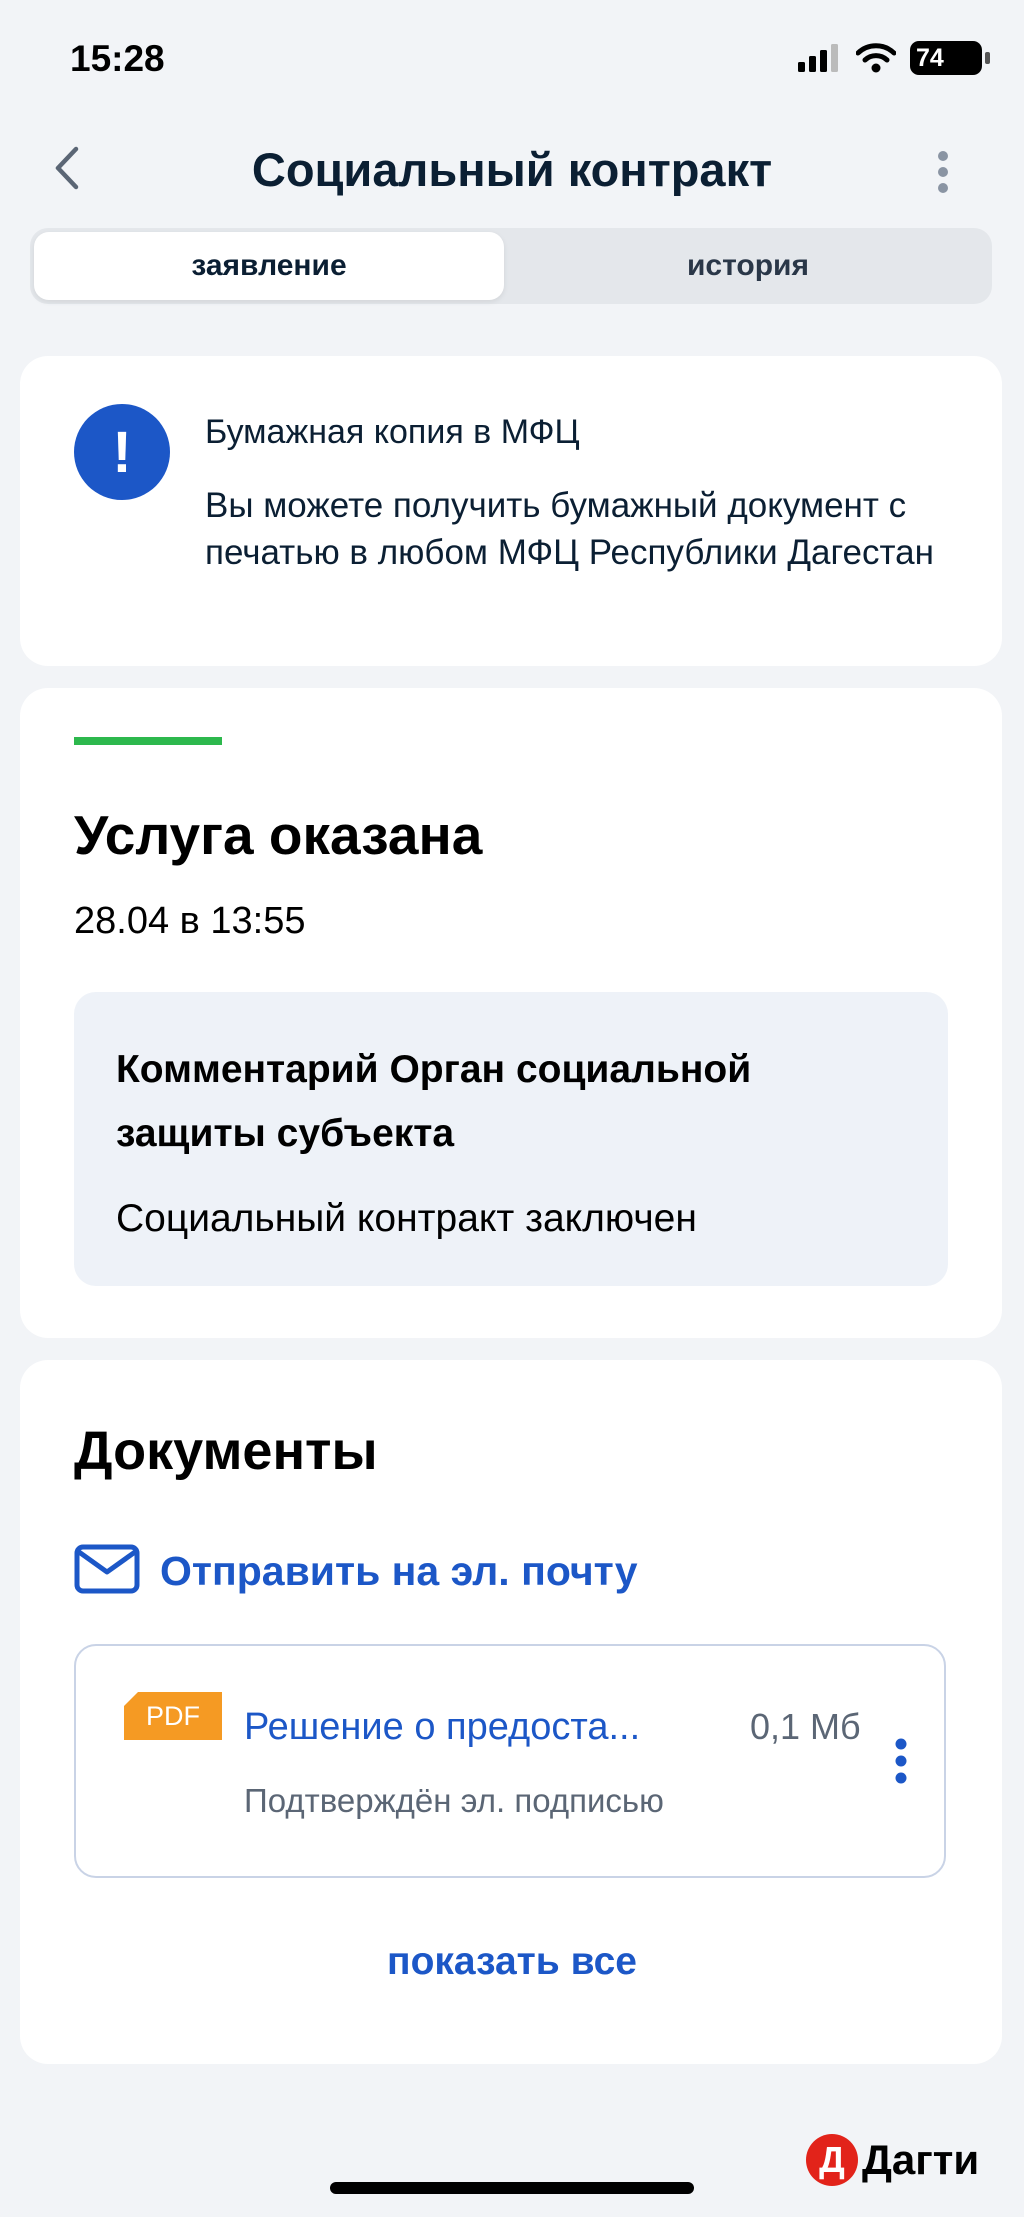  Describe the element at coordinates (805, 1726) in the screenshot. I see `file-size: 0,1 Мб` at that location.